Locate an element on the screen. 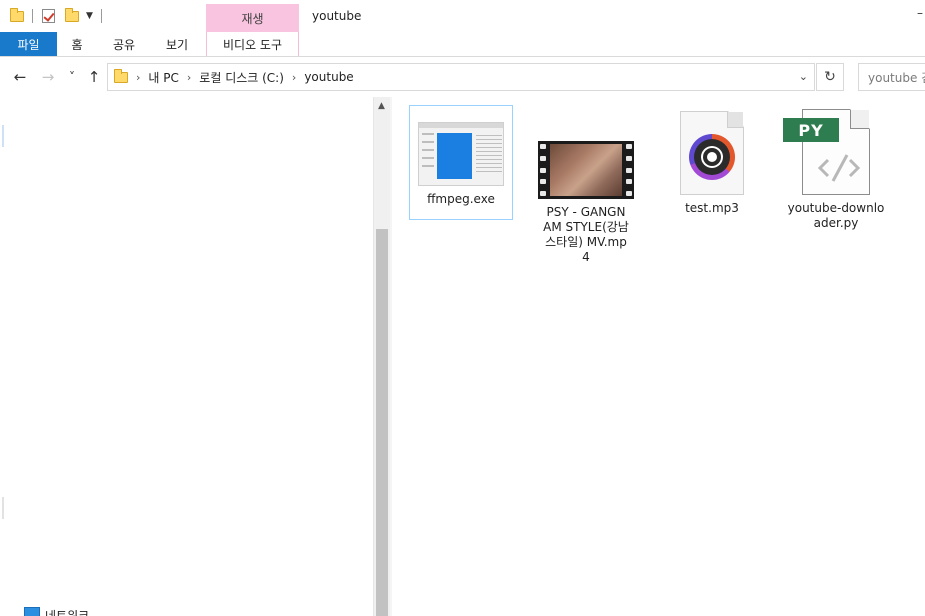 The width and height of the screenshot is (925, 616). breadcrumb-this-pc: 내 PC is located at coordinates (163, 77).